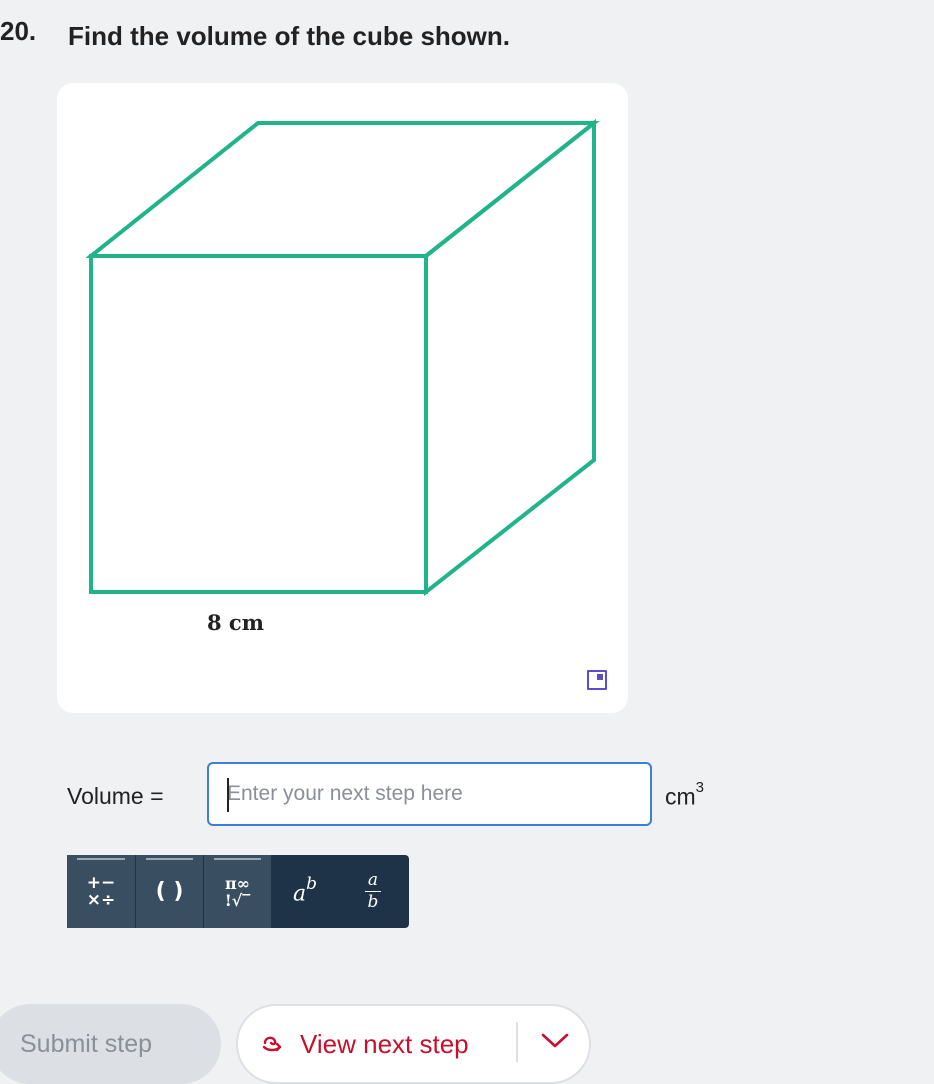  I want to click on operators-tab: +− ×÷, so click(101, 891).